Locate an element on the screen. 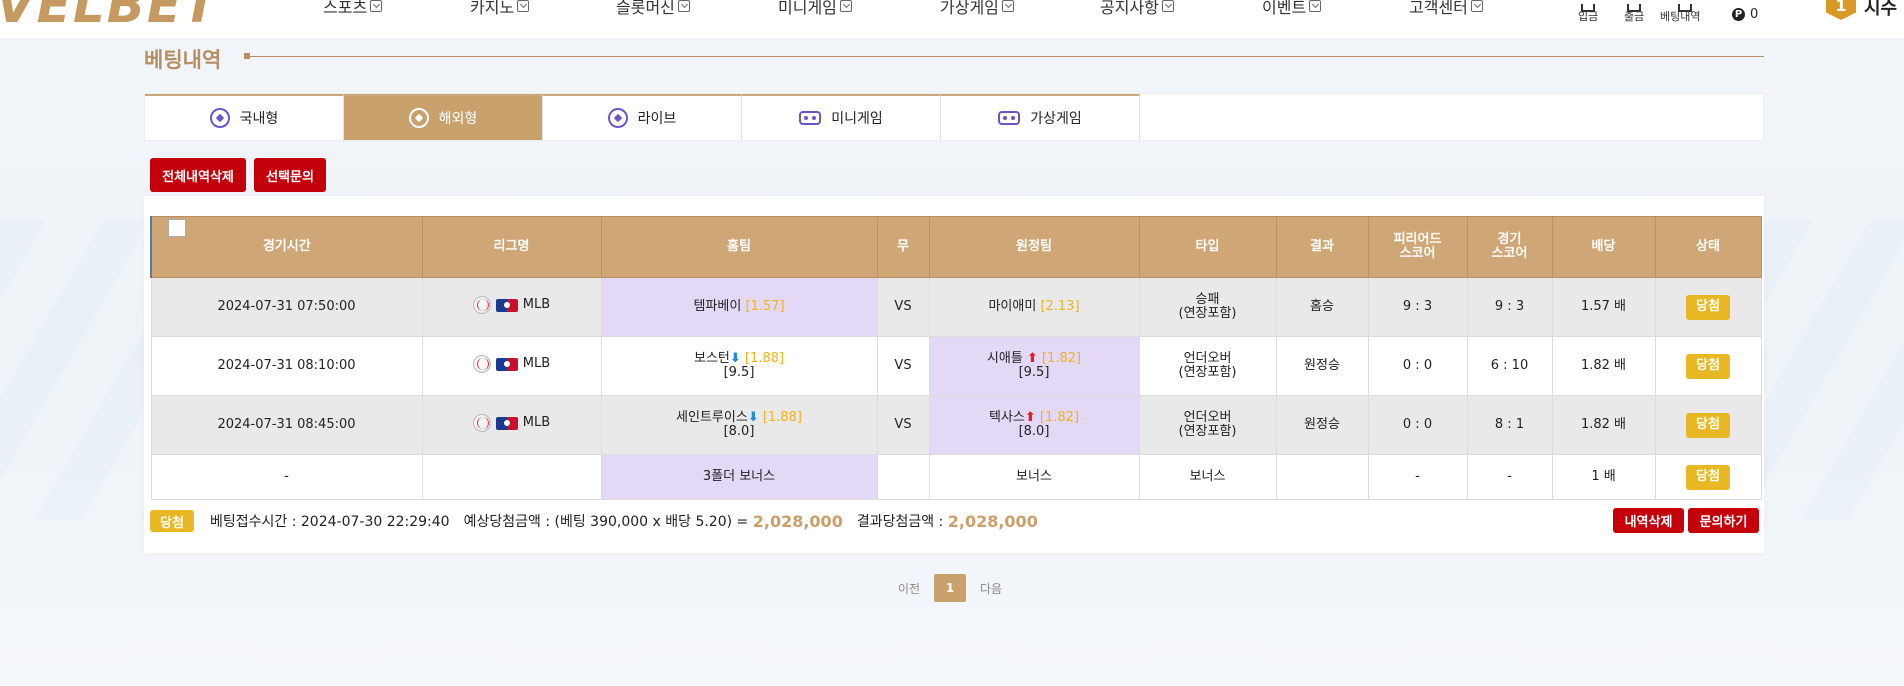 Image resolution: width=1904 pixels, height=686 pixels. game-score-cell: - is located at coordinates (1509, 477).